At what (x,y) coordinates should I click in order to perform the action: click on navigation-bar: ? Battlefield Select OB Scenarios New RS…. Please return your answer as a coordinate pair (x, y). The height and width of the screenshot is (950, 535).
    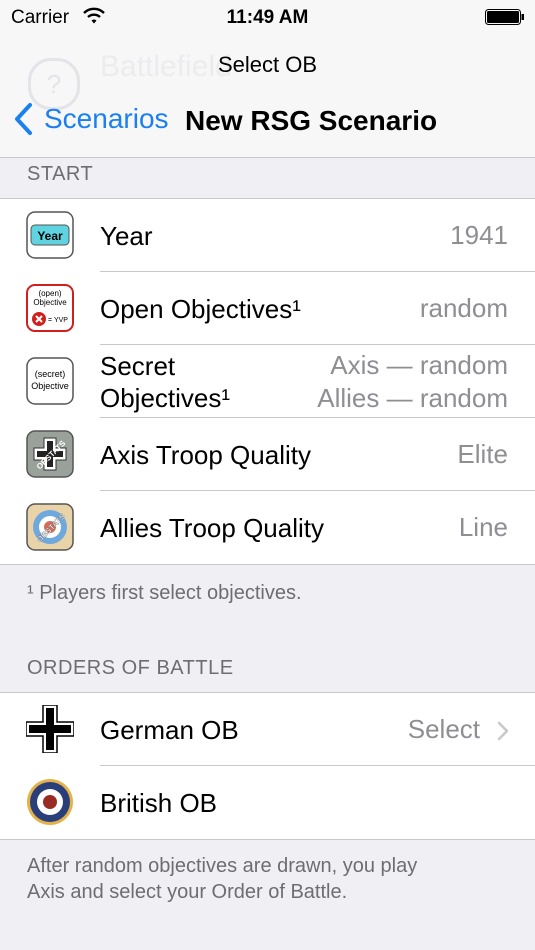
    Looking at the image, I should click on (267, 97).